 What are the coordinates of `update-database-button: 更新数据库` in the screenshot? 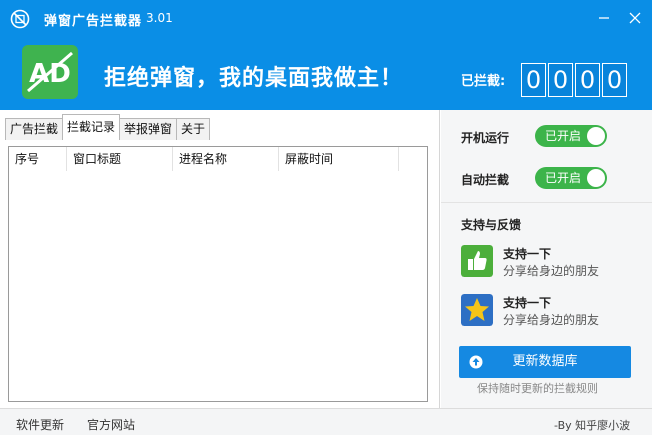 It's located at (545, 362).